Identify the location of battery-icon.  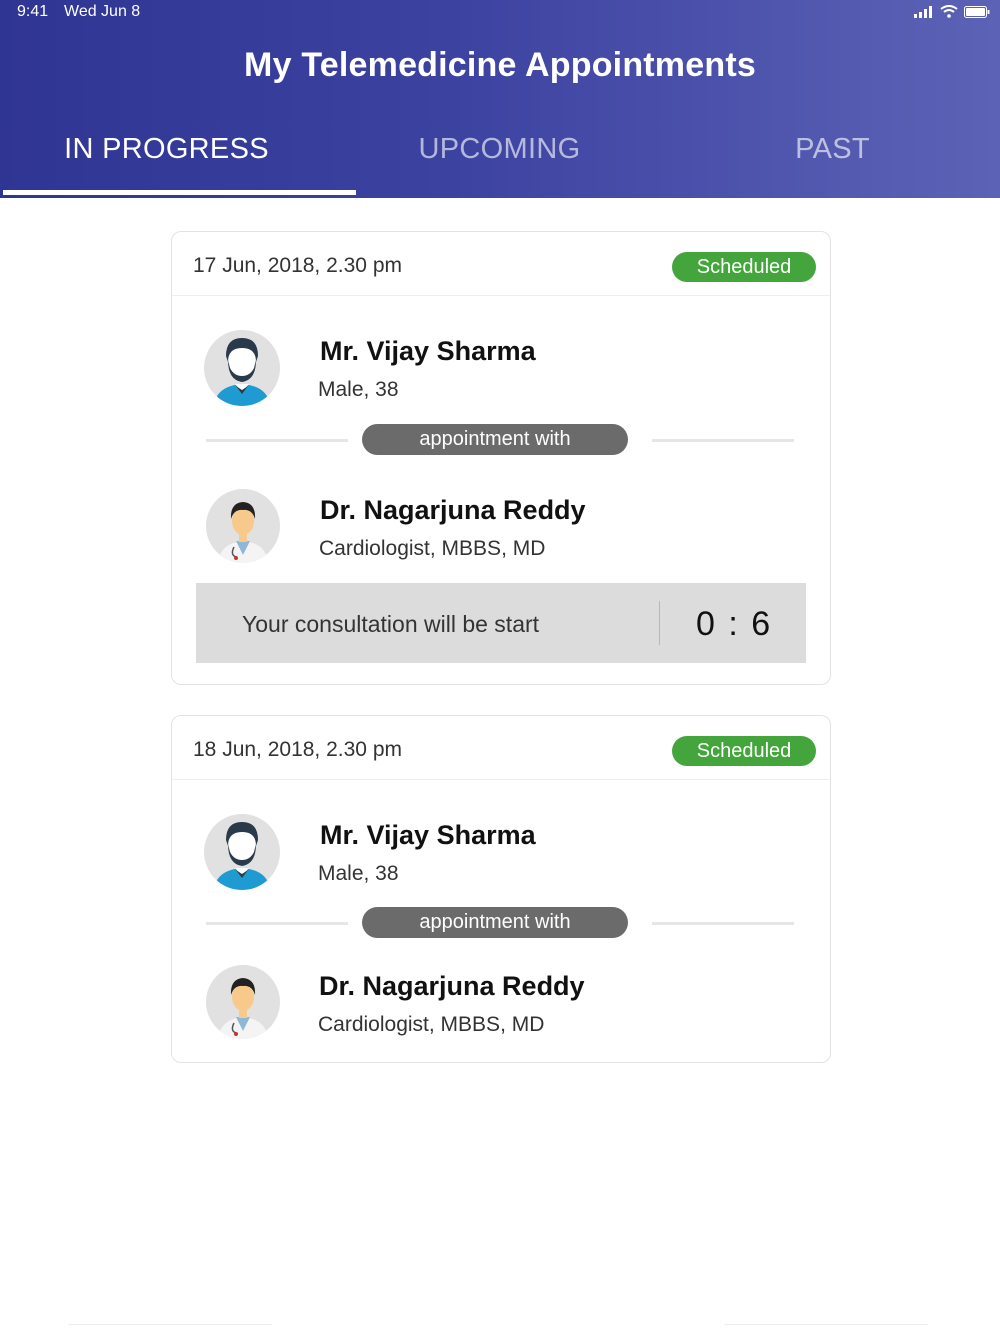
(977, 11).